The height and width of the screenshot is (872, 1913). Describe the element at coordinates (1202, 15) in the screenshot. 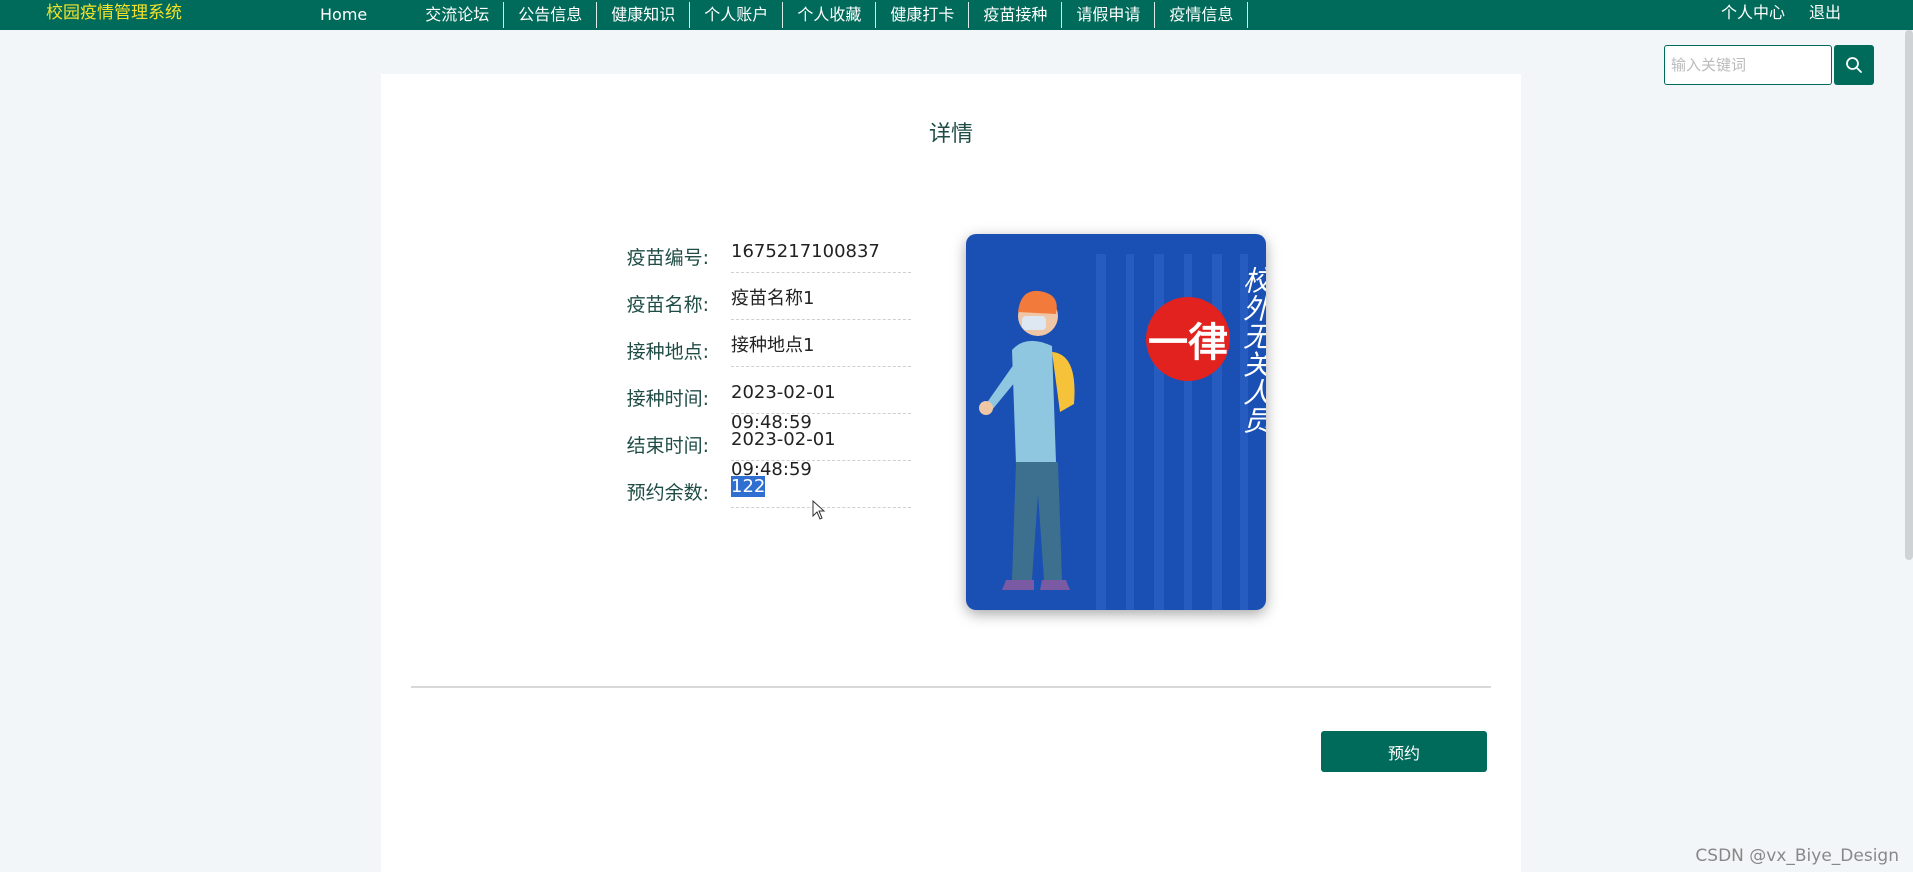

I see `nav-epidemic-info: 疫情信息` at that location.